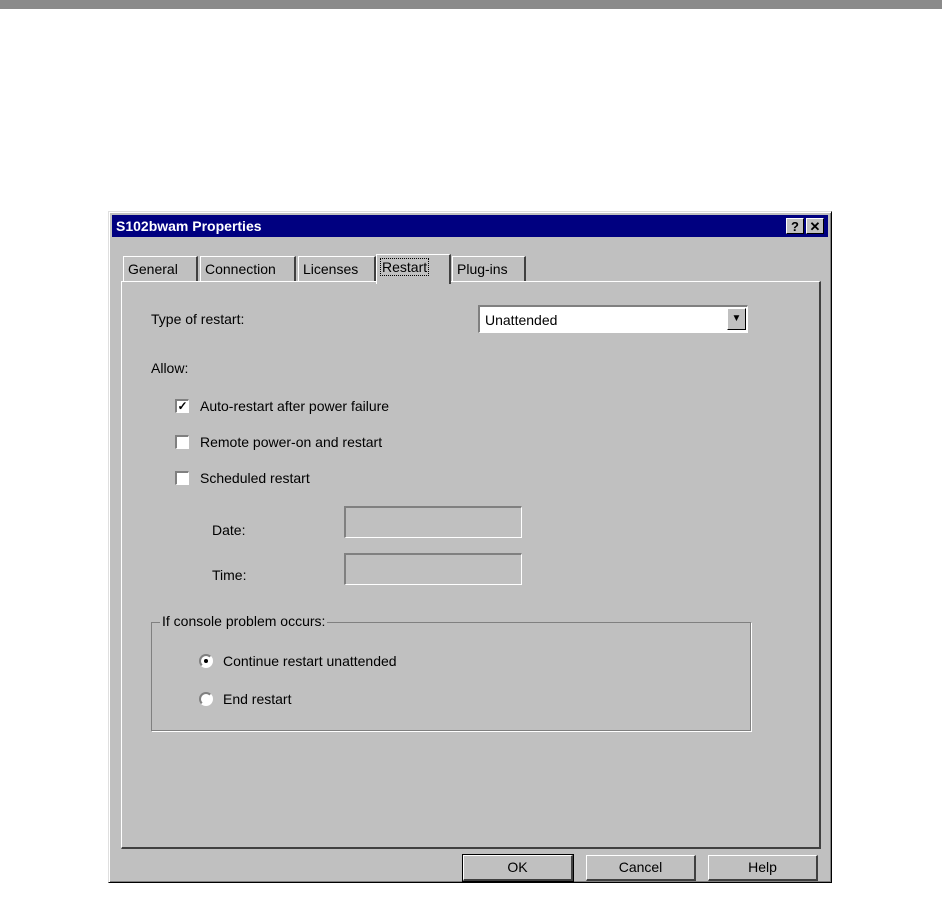  I want to click on help-icon: ?, so click(795, 226).